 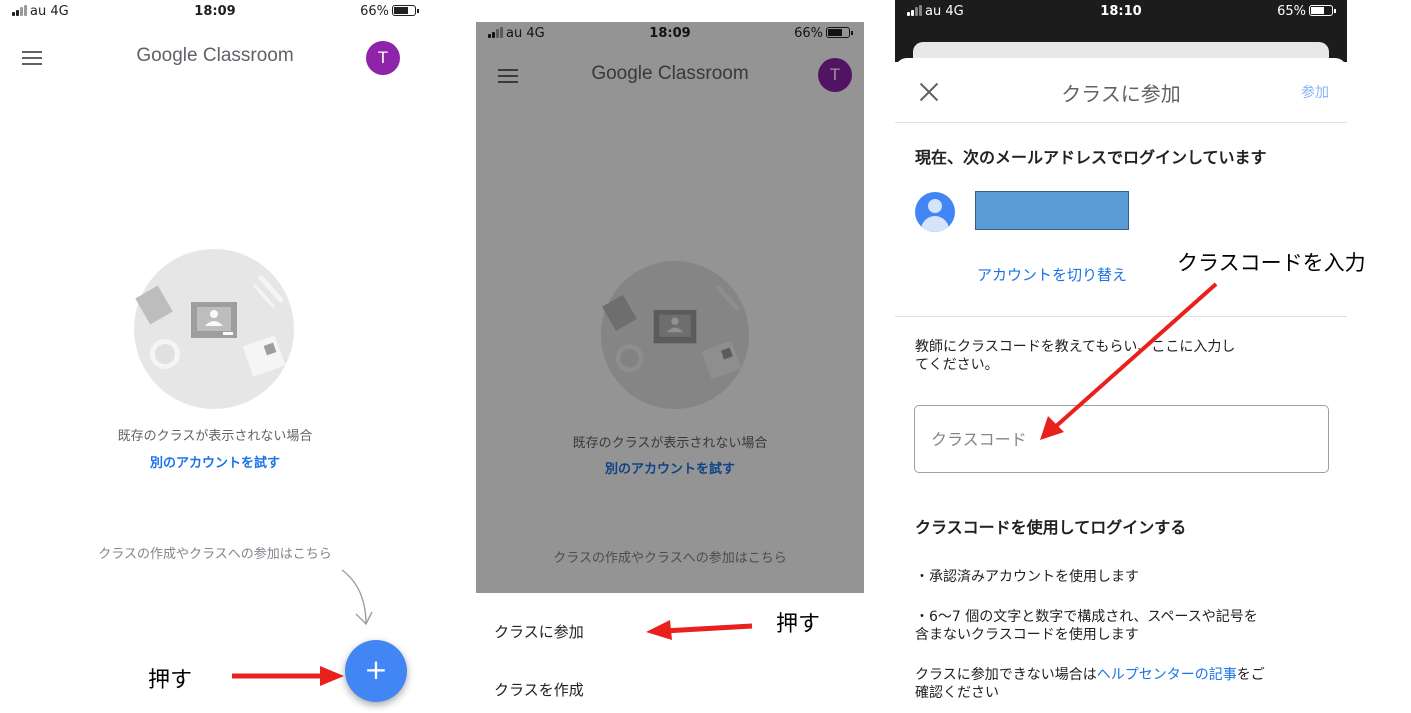 What do you see at coordinates (1315, 92) in the screenshot?
I see `join-button: 参加` at bounding box center [1315, 92].